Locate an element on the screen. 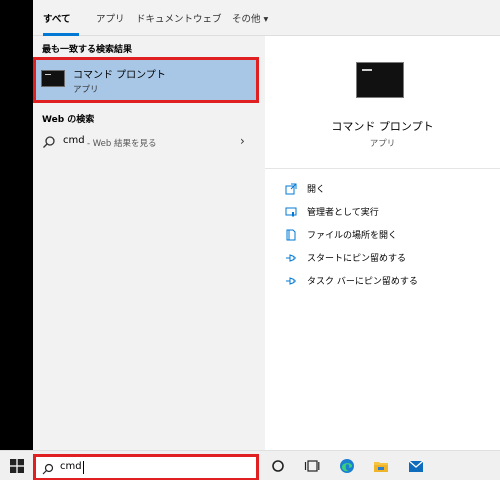 Image resolution: width=500 pixels, height=480 pixels. open-icon is located at coordinates (291, 189).